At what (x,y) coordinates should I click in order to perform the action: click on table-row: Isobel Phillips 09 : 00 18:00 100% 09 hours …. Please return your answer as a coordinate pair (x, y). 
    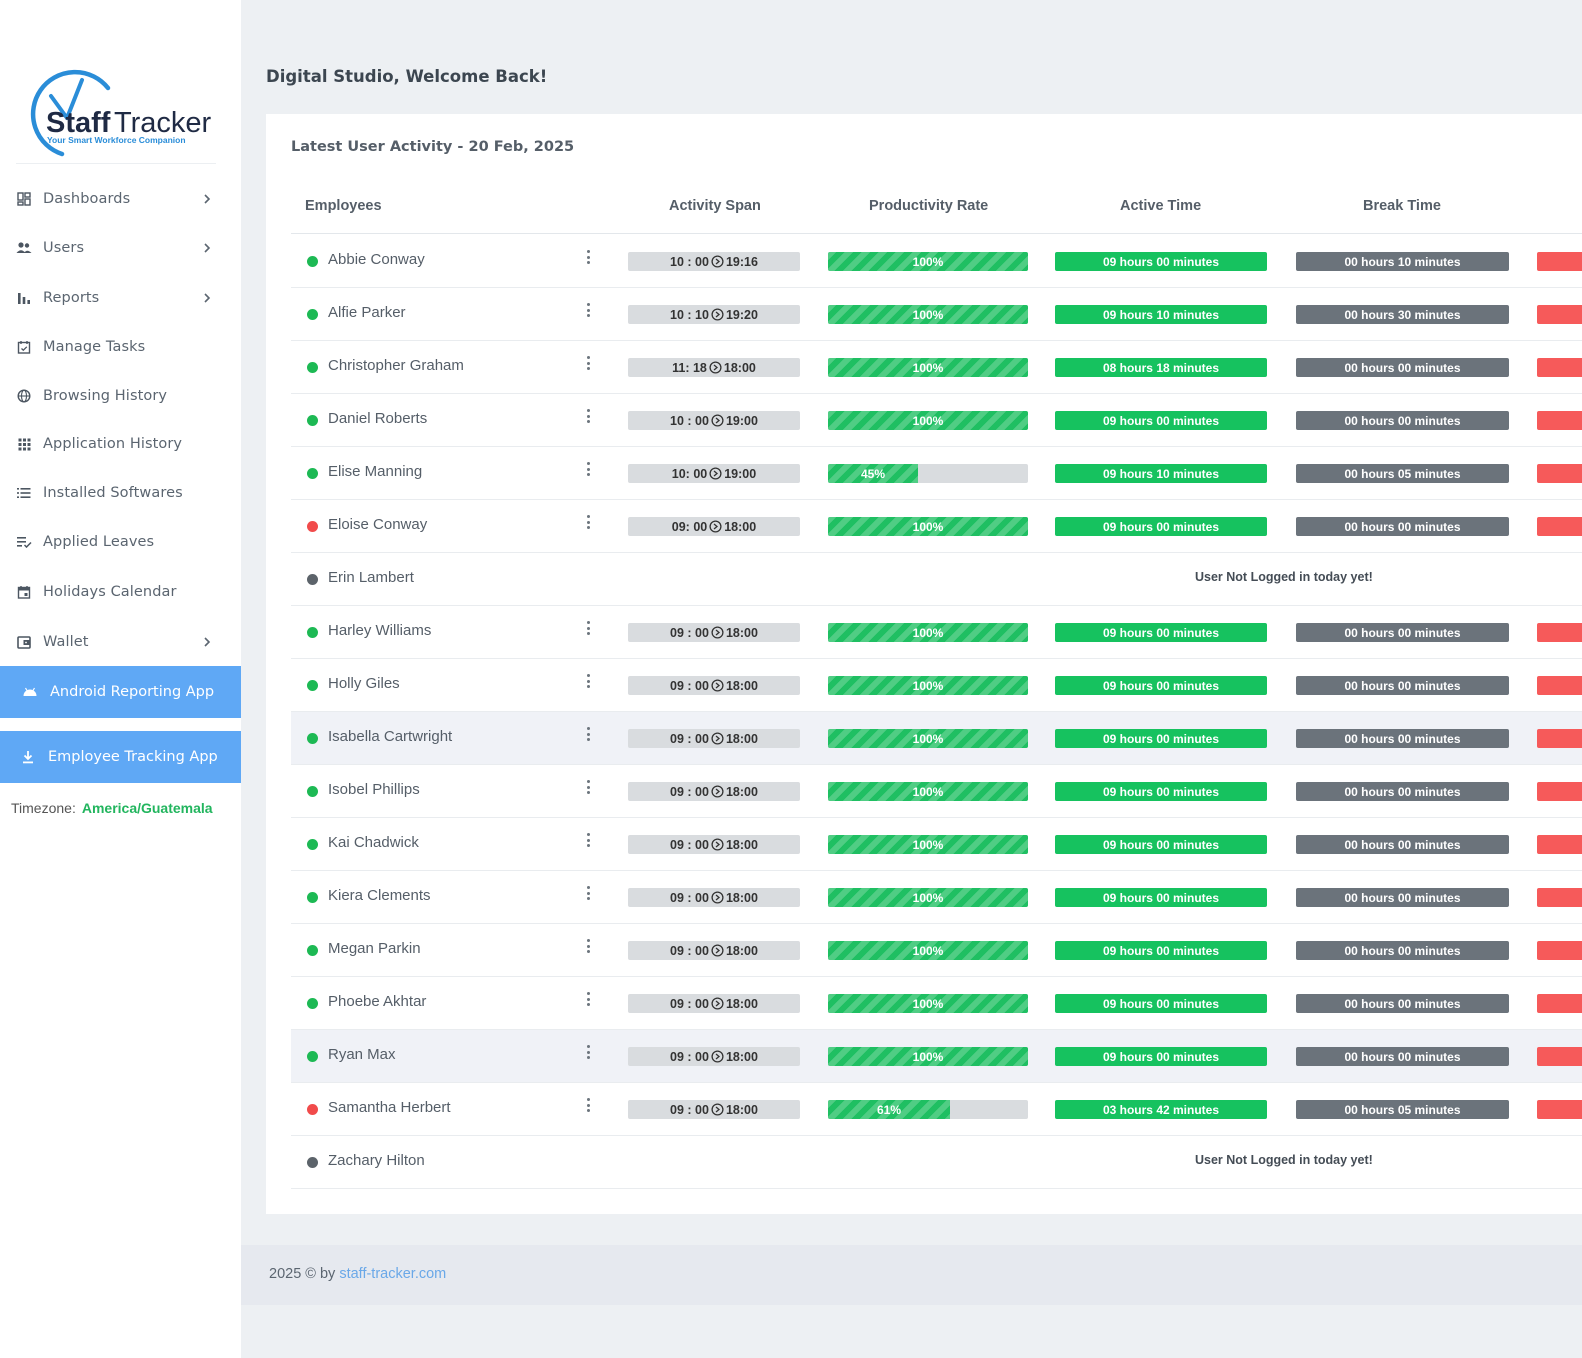
    Looking at the image, I should click on (936, 791).